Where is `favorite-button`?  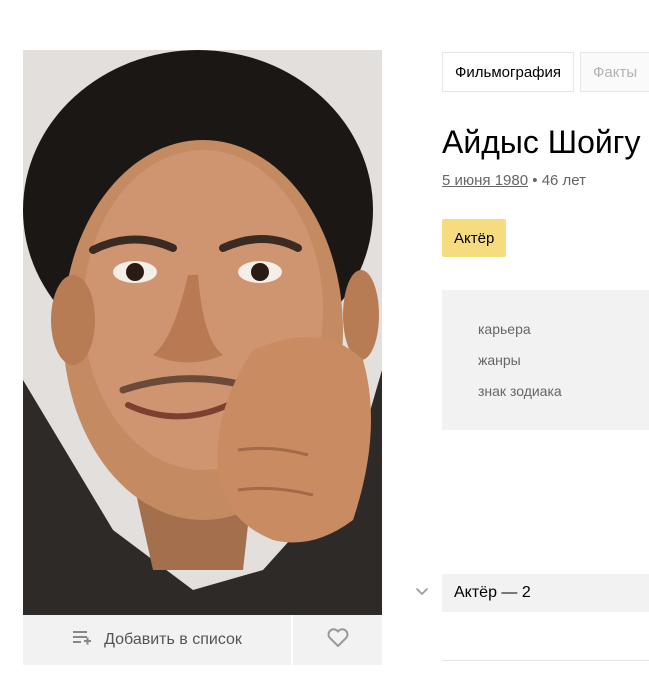 favorite-button is located at coordinates (337, 640).